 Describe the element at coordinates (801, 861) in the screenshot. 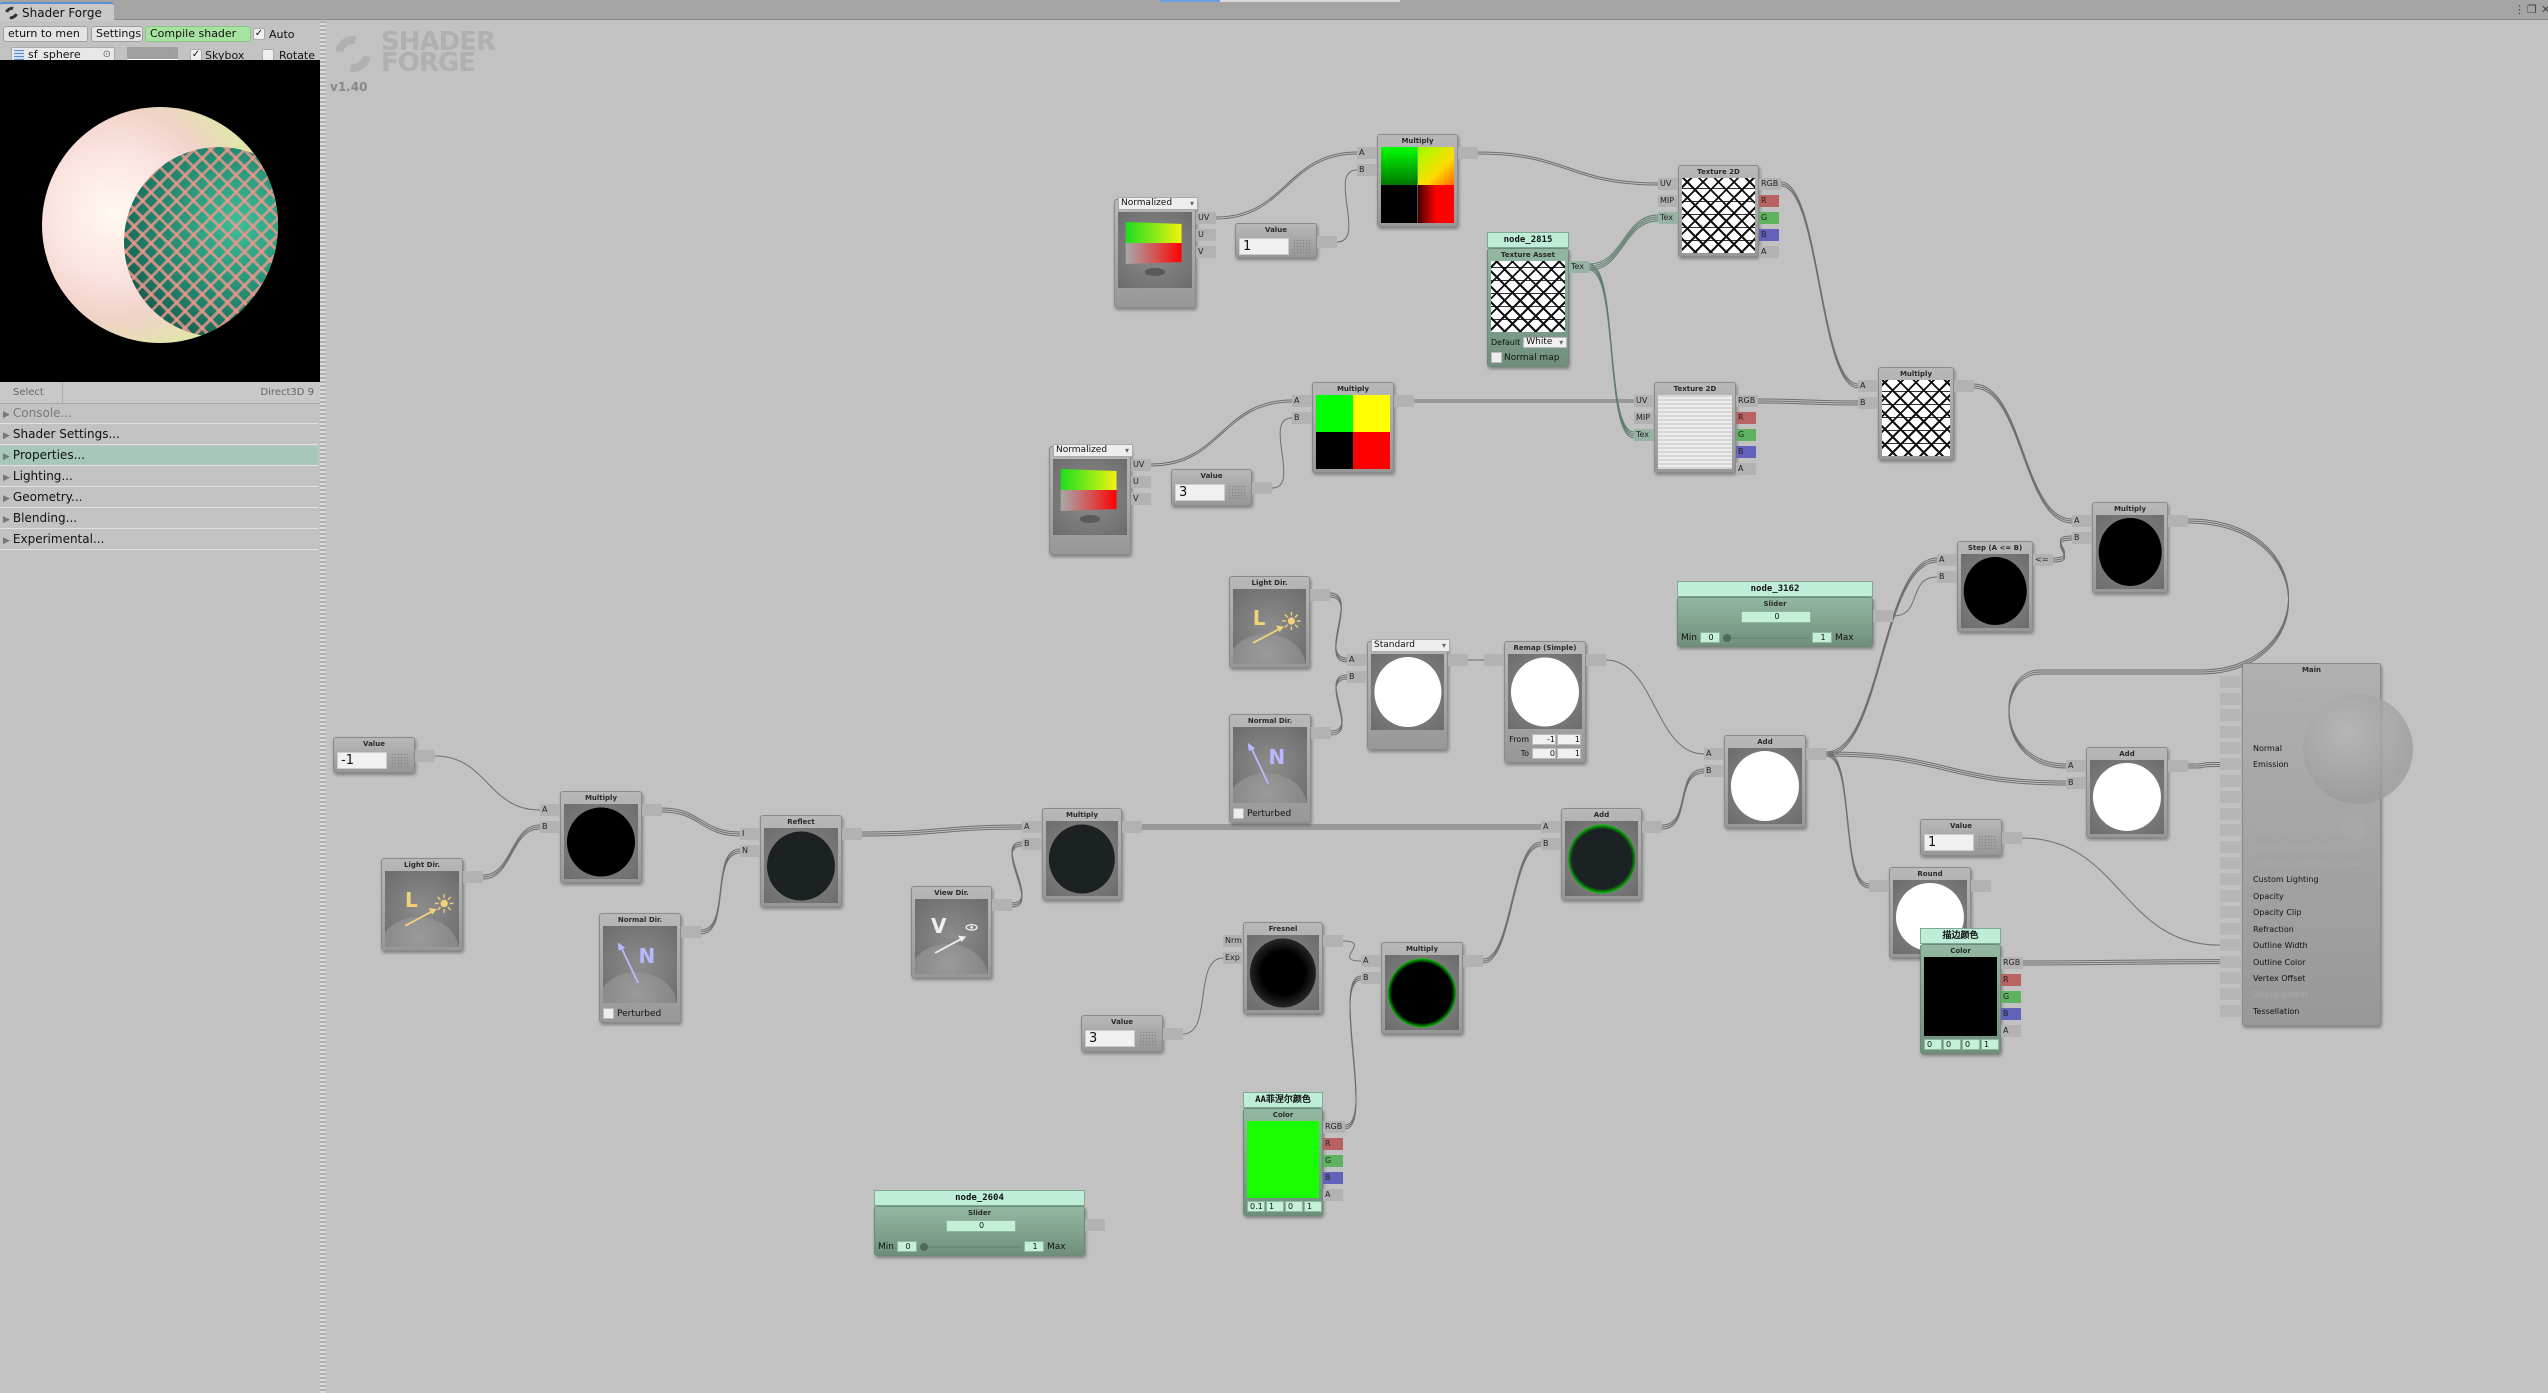

I see `node-reflect: Reflect` at that location.